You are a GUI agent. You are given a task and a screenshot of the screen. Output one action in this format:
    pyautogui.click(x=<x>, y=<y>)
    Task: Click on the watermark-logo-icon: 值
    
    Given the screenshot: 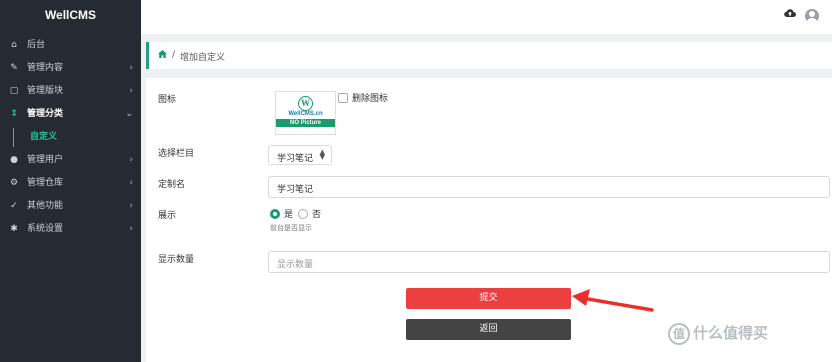 What is the action you would take?
    pyautogui.click(x=679, y=333)
    